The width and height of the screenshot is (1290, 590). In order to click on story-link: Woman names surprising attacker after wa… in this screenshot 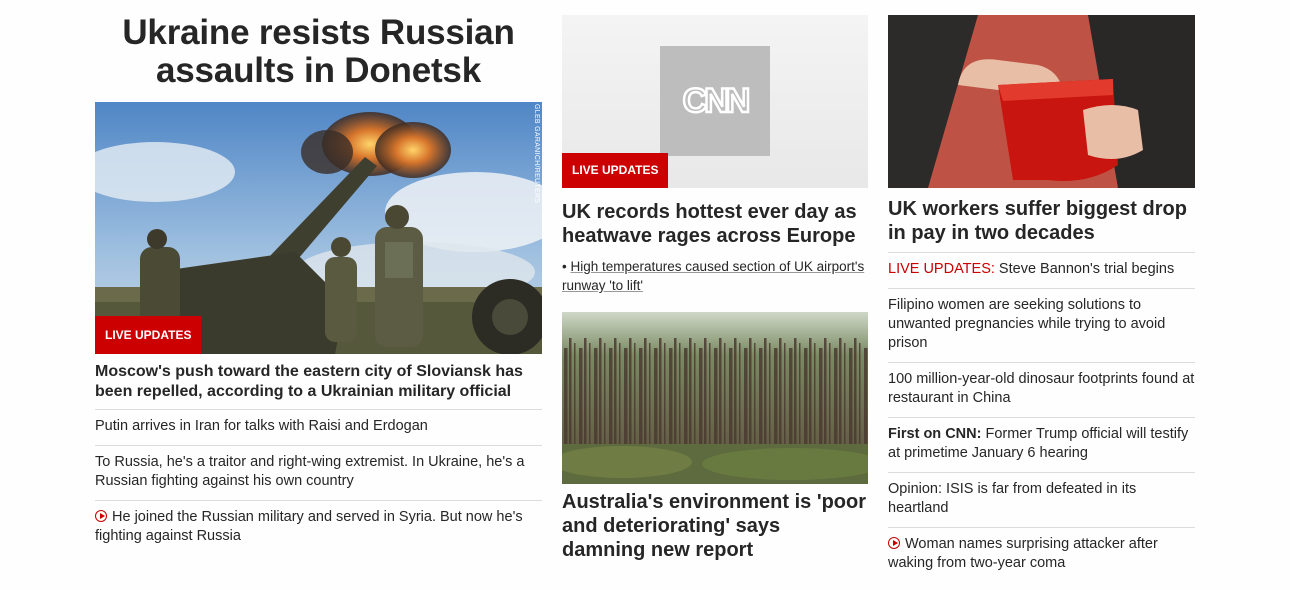, I will do `click(1023, 553)`.